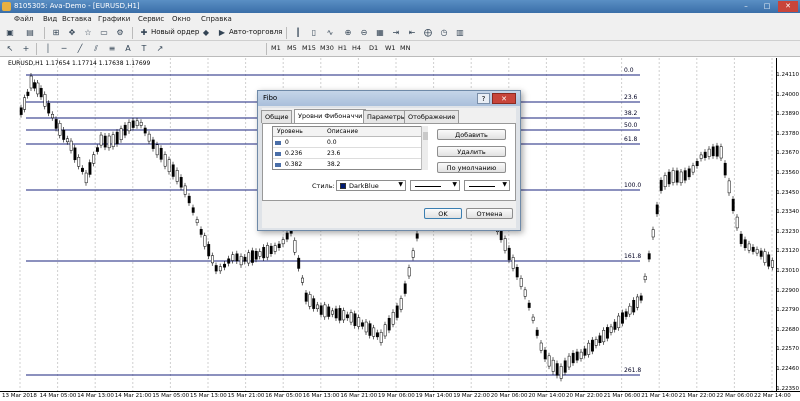 The image size is (800, 401). What do you see at coordinates (50, 19) in the screenshot?
I see `menu-view: Вид` at bounding box center [50, 19].